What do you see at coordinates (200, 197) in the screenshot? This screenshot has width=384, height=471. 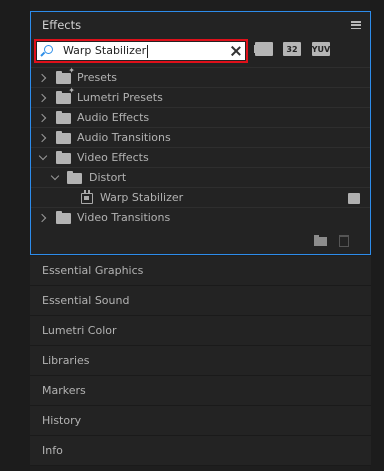 I see `tree-item-warp-stabilizer: Warp Stabilizer` at bounding box center [200, 197].